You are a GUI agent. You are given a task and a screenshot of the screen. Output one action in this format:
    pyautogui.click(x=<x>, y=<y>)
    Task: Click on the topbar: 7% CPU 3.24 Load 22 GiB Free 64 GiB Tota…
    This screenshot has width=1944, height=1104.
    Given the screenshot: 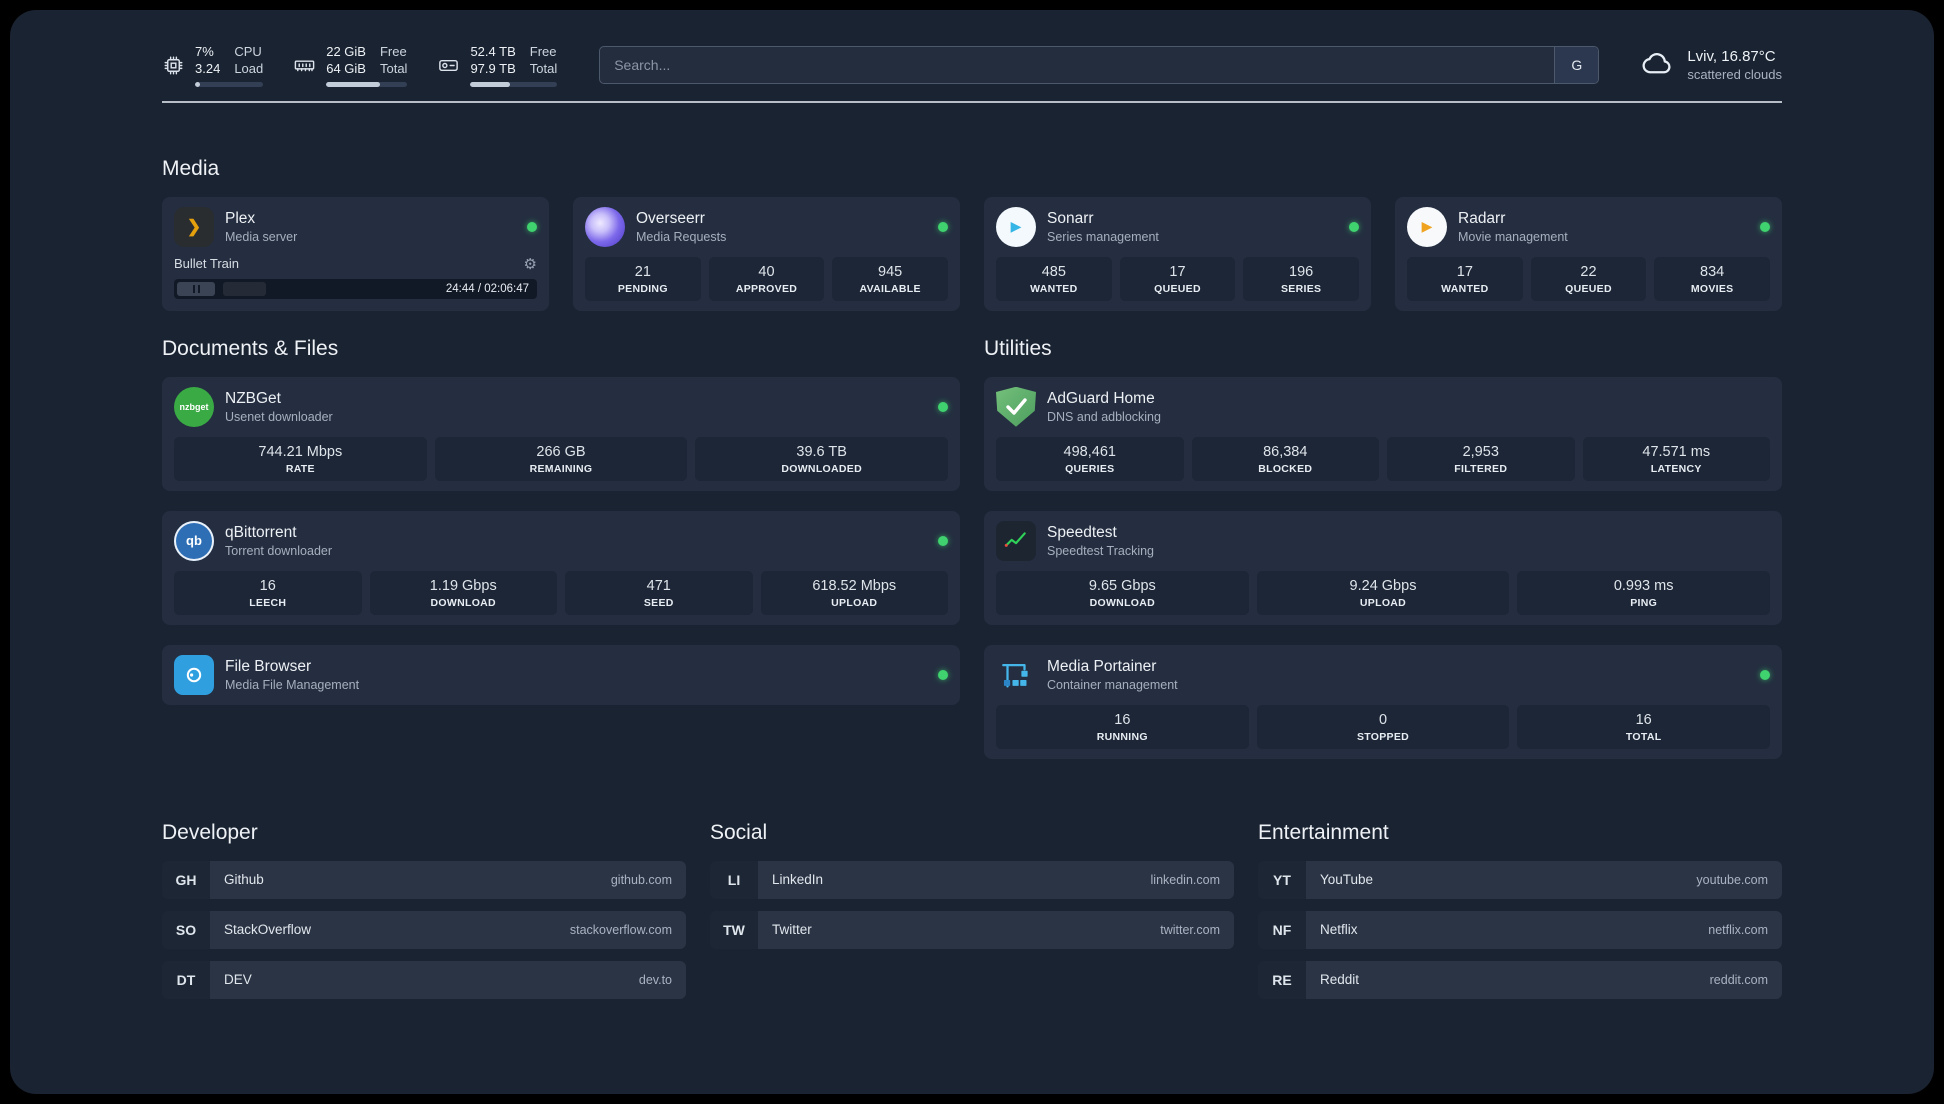 What is the action you would take?
    pyautogui.click(x=972, y=65)
    